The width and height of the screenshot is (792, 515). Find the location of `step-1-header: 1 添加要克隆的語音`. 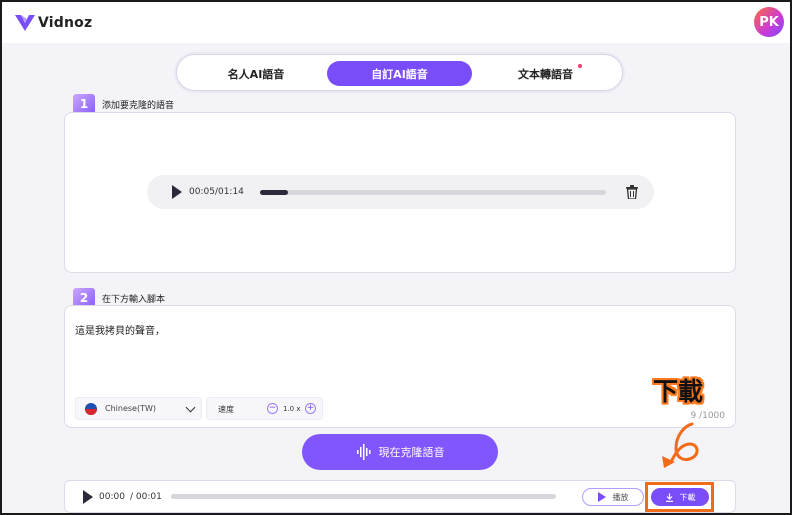

step-1-header: 1 添加要克隆的語音 is located at coordinates (123, 104).